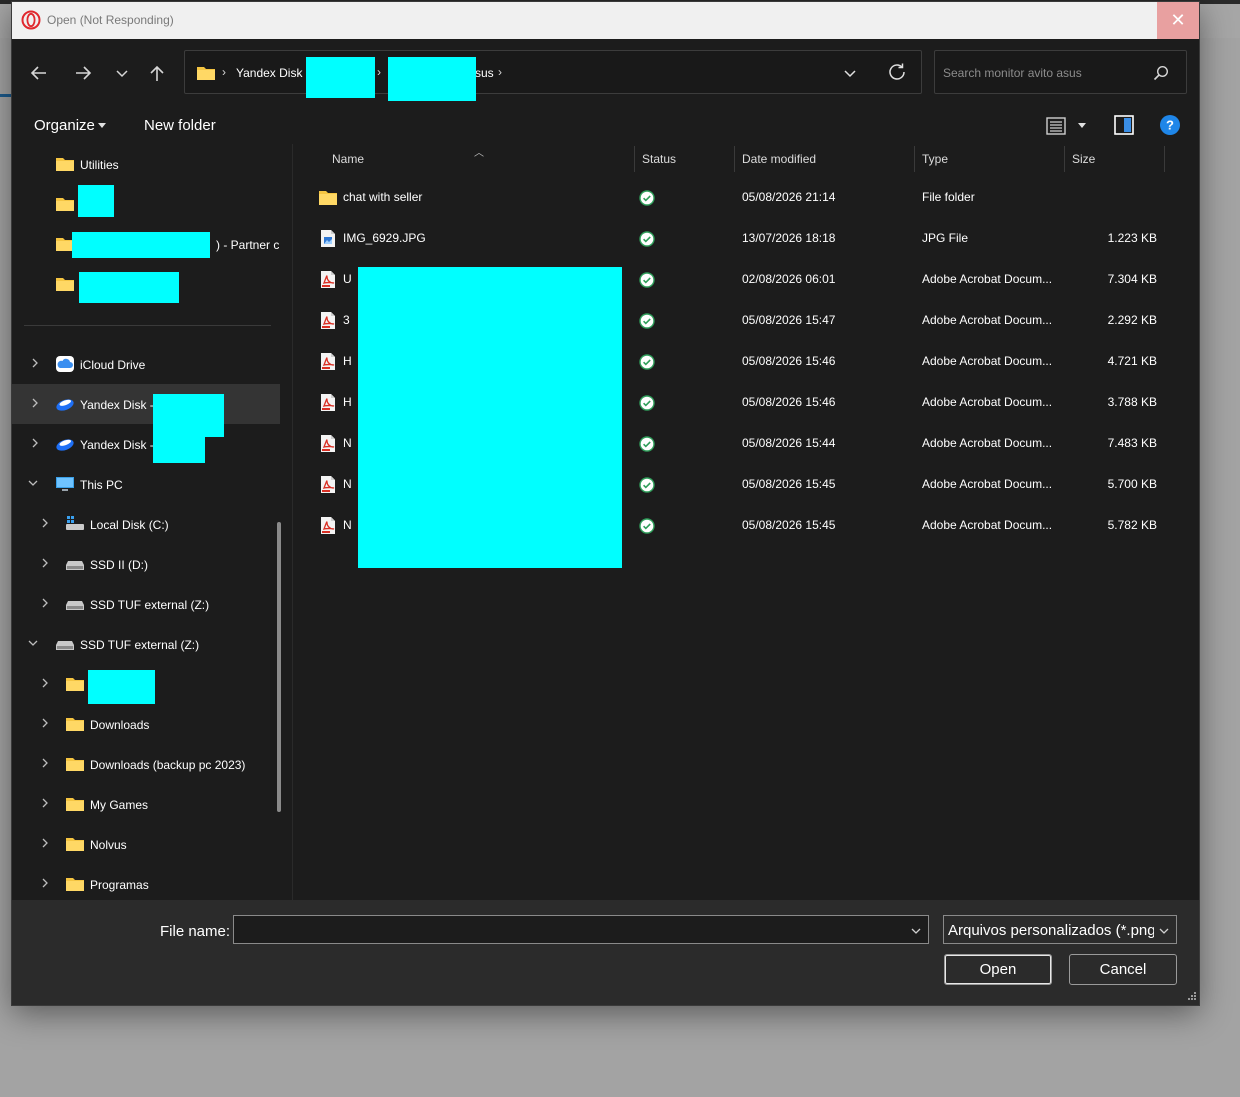 This screenshot has width=1240, height=1097. I want to click on file-name: N, so click(347, 525).